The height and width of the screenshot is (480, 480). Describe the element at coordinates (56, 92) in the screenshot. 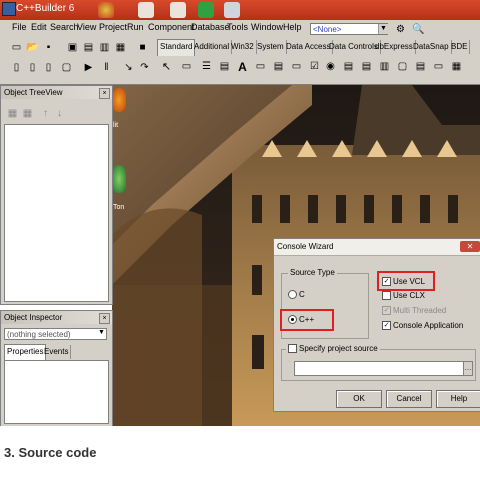

I see `treeview-title: Object TreeView` at that location.